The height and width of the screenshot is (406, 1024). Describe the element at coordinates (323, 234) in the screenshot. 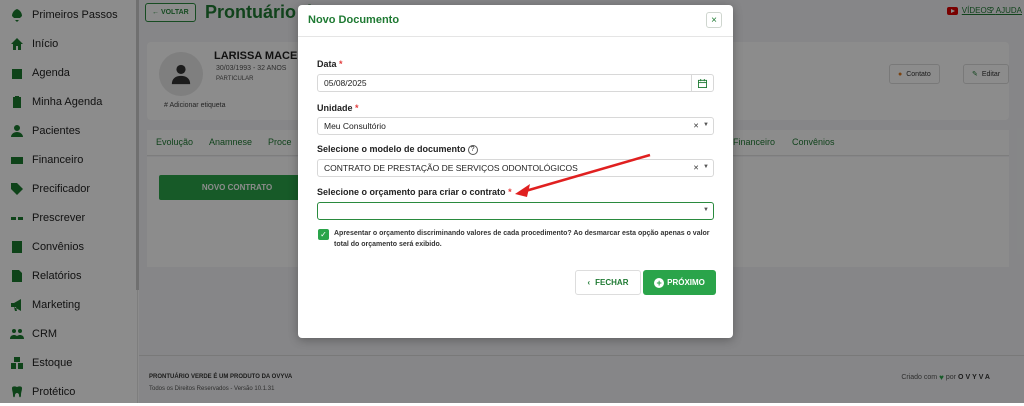

I see `itemize-checkbox: ✓` at that location.